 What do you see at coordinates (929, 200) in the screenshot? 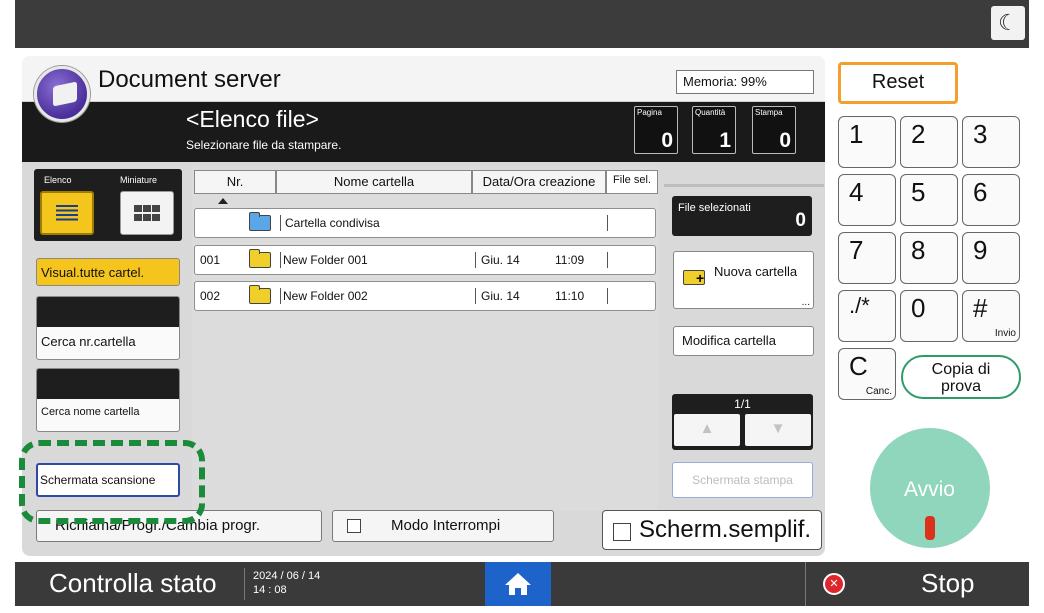
I see `key-5: 5` at bounding box center [929, 200].